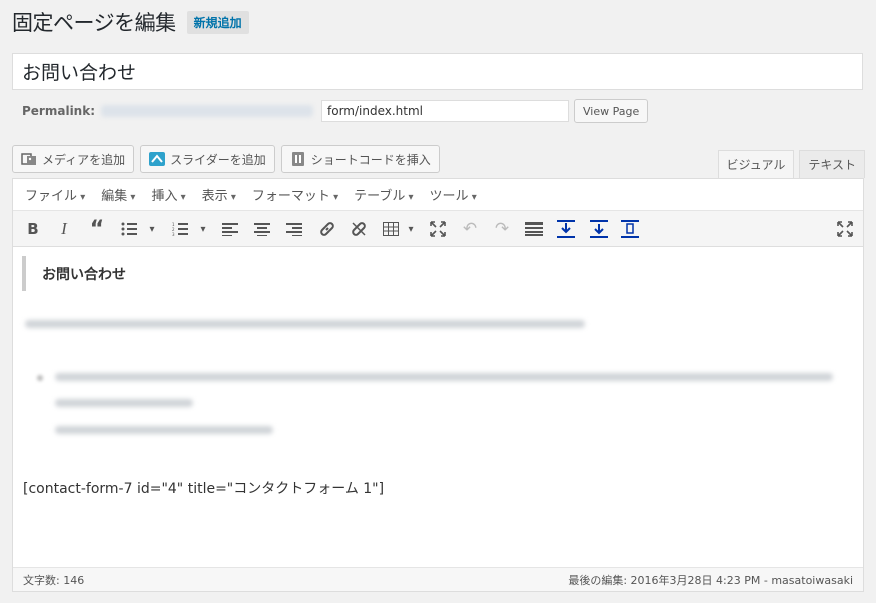 Image resolution: width=876 pixels, height=603 pixels. Describe the element at coordinates (219, 194) in the screenshot. I see `menu-view: 表示` at that location.